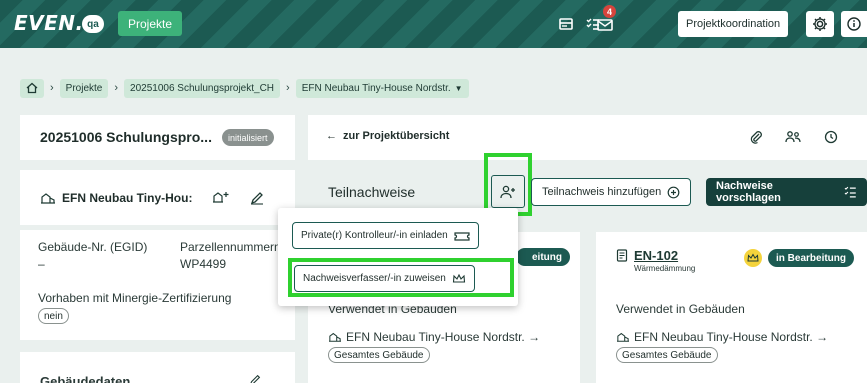  I want to click on app-logo: EVEN., so click(49, 23).